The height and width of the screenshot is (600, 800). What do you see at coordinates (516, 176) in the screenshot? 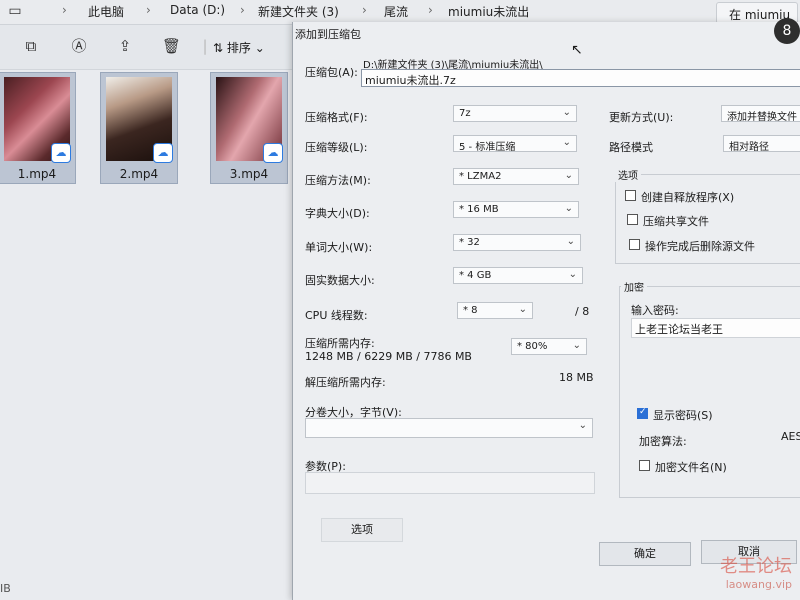
I see `method-select: * LZMA2 ⌄` at bounding box center [516, 176].